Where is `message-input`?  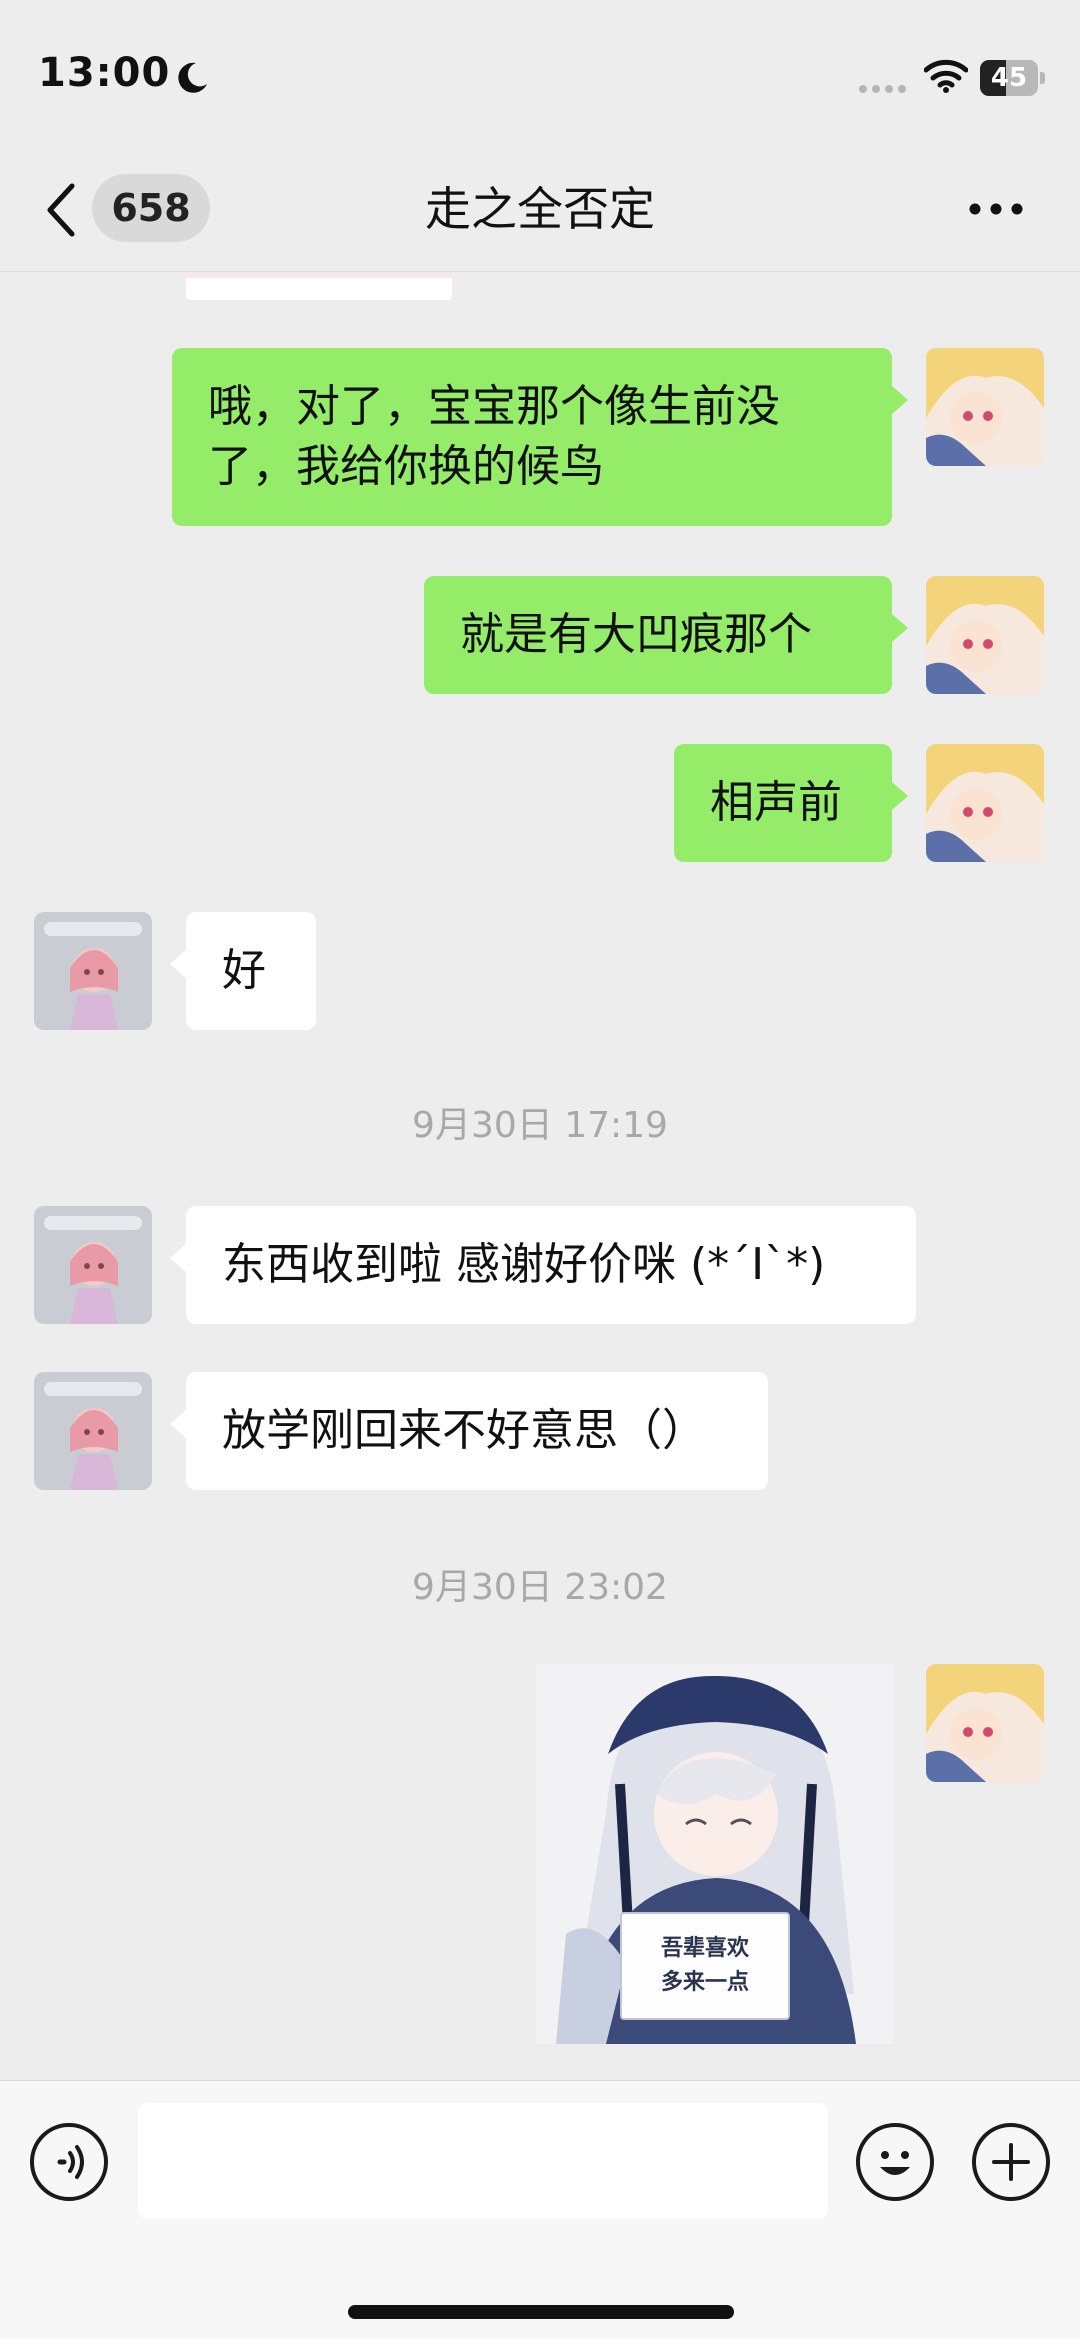
message-input is located at coordinates (483, 2161).